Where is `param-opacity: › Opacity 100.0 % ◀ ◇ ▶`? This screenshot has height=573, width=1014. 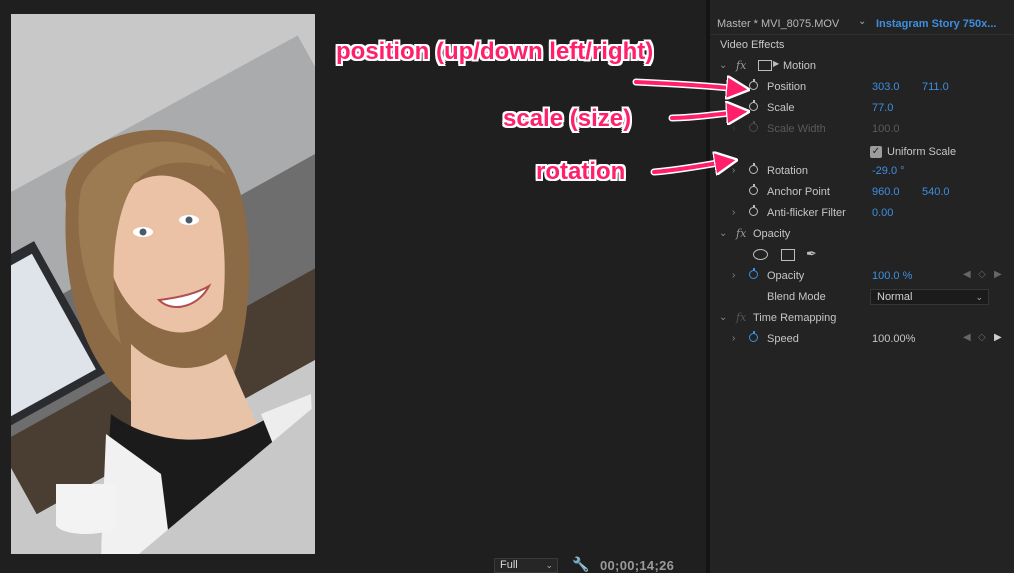
param-opacity: › Opacity 100.0 % ◀ ◇ ▶ is located at coordinates (862, 276).